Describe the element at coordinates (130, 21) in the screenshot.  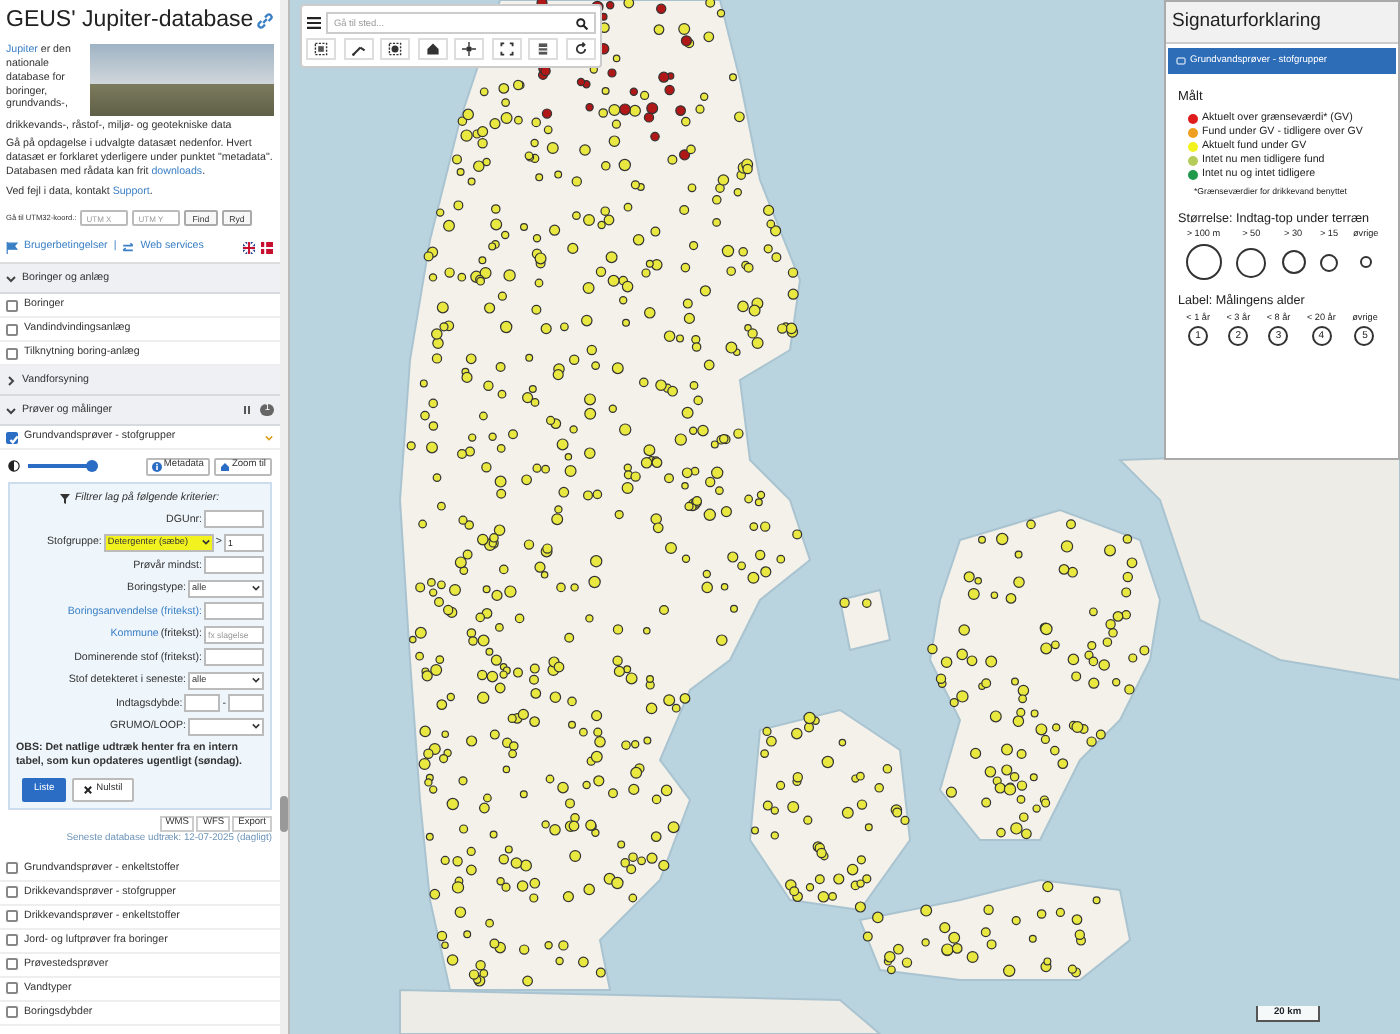
I see `app-title: GEUS' Jupiter-database` at that location.